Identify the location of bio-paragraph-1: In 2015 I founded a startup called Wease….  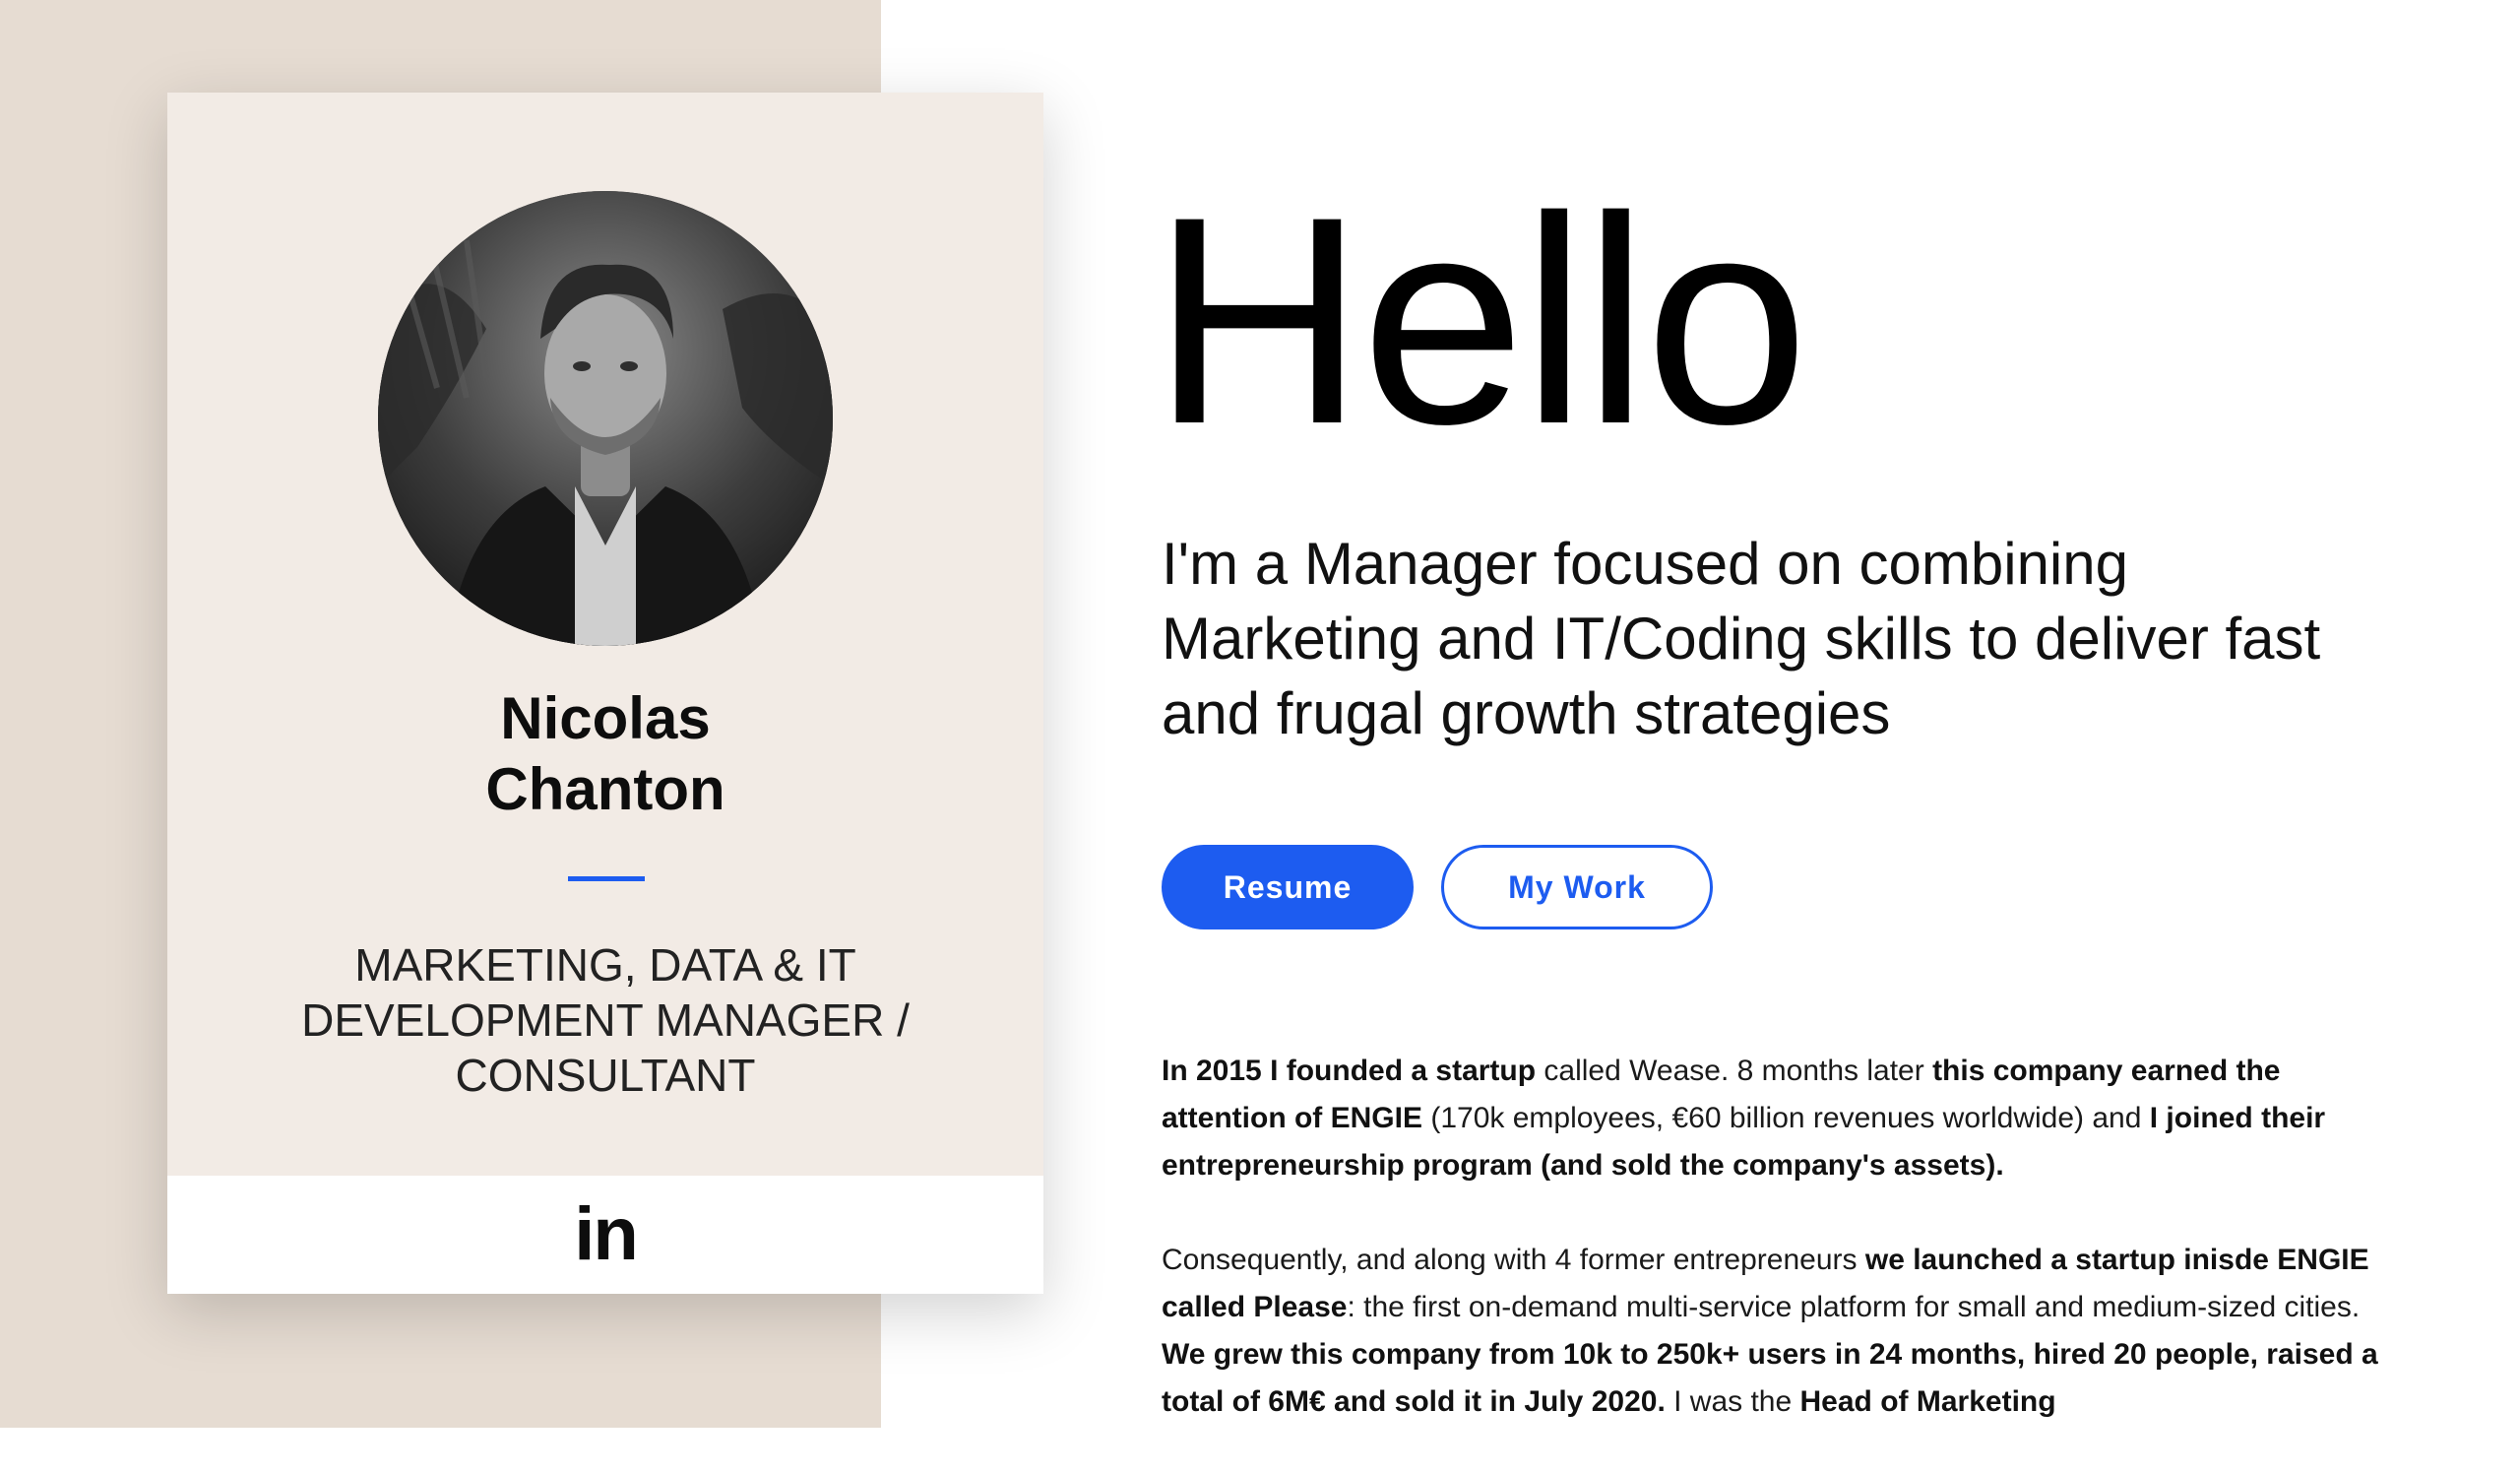
(1777, 1118).